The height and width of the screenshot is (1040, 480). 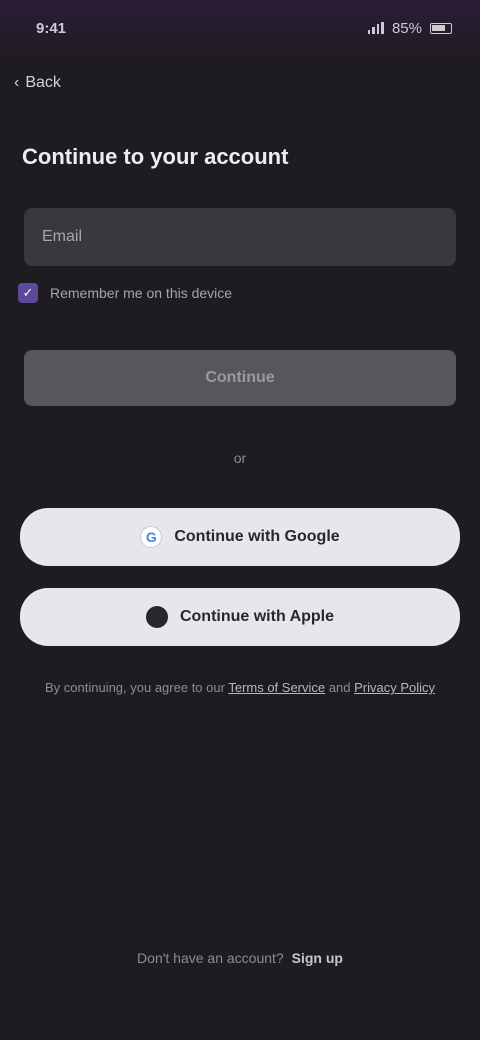 I want to click on terms-link: Terms of Service, so click(x=276, y=687).